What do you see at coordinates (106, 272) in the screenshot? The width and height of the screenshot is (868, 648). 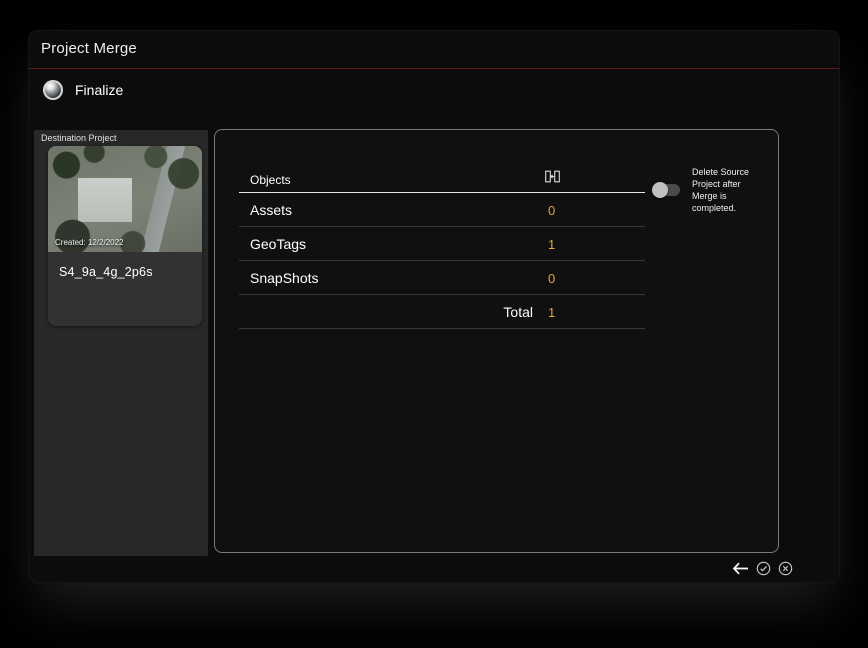 I see `project-name: S4_9a_4g_2p6s` at bounding box center [106, 272].